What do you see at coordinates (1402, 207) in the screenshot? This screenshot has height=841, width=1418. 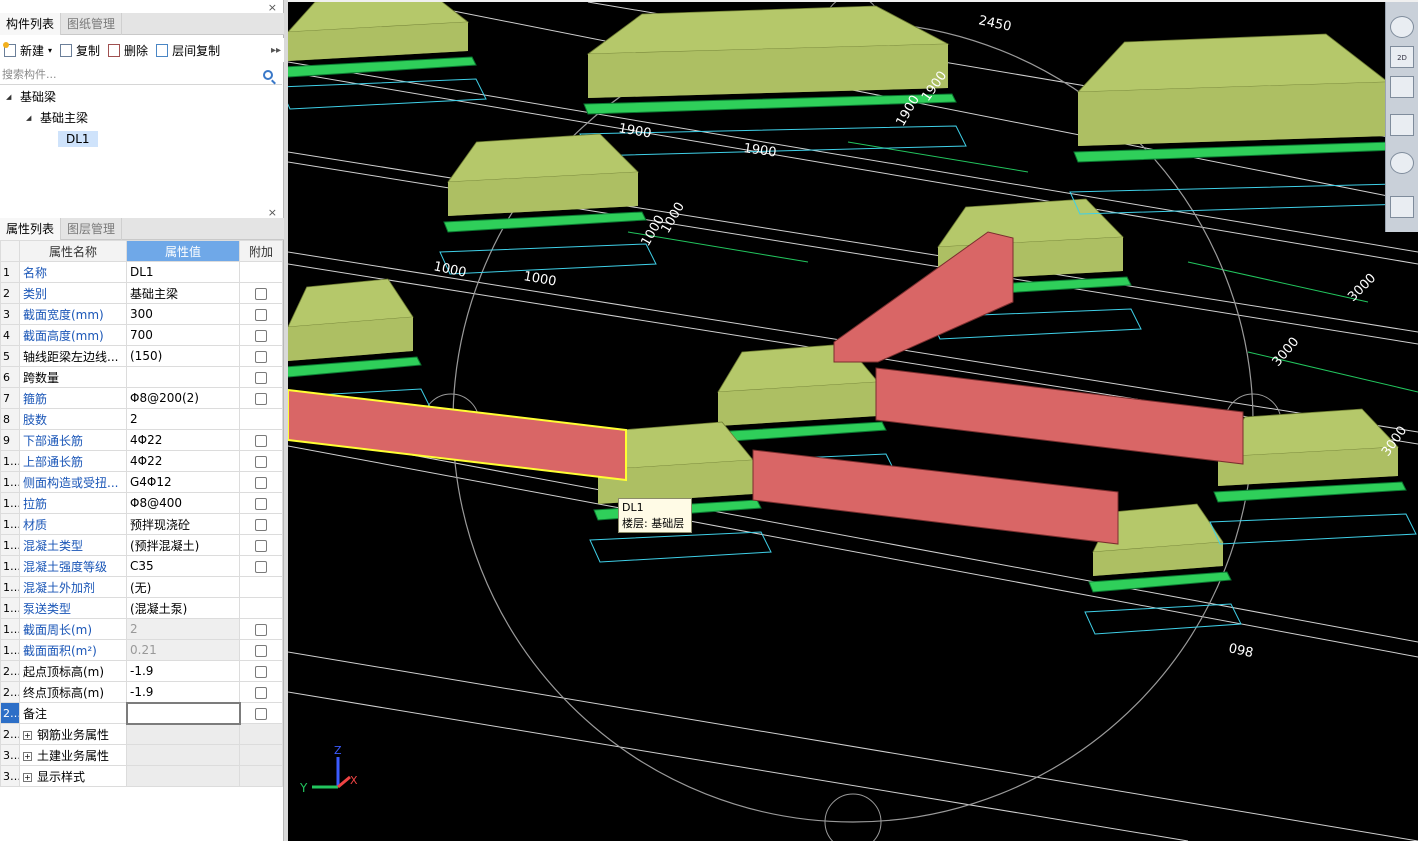 I see `display-settings-icon` at bounding box center [1402, 207].